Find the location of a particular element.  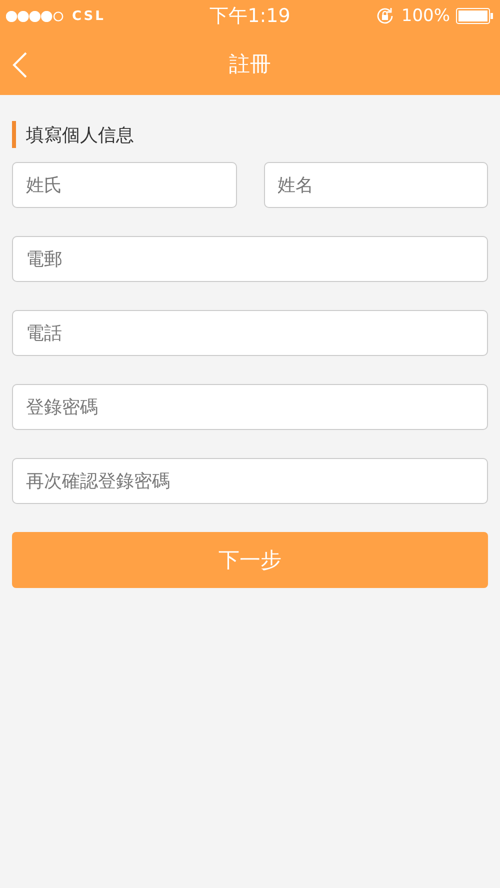

input-field: 姓名 is located at coordinates (376, 185).